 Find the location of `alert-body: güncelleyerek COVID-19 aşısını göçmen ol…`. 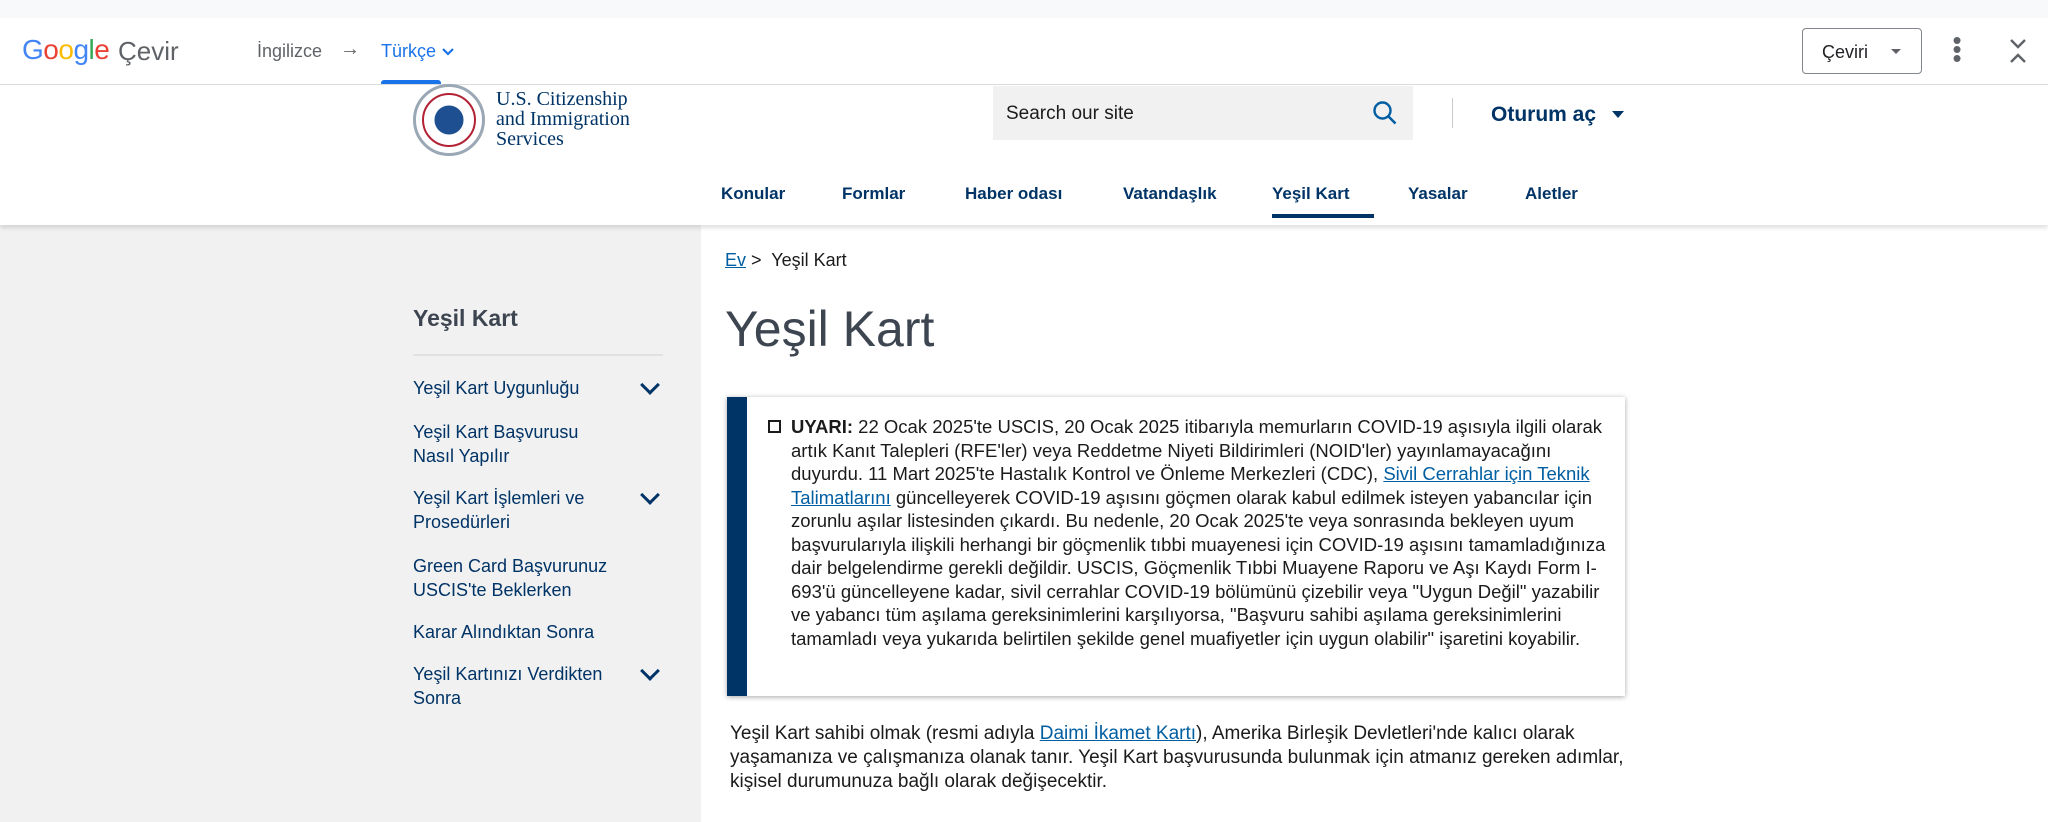

alert-body: güncelleyerek COVID-19 aşısını göçmen ol… is located at coordinates (1198, 567).